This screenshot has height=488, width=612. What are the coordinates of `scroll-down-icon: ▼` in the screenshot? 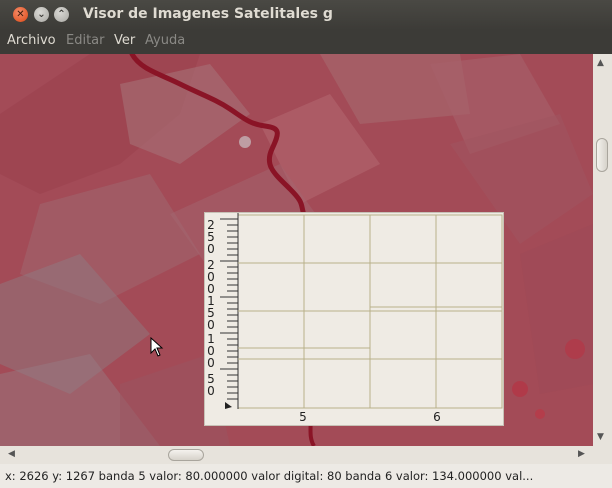 It's located at (600, 437).